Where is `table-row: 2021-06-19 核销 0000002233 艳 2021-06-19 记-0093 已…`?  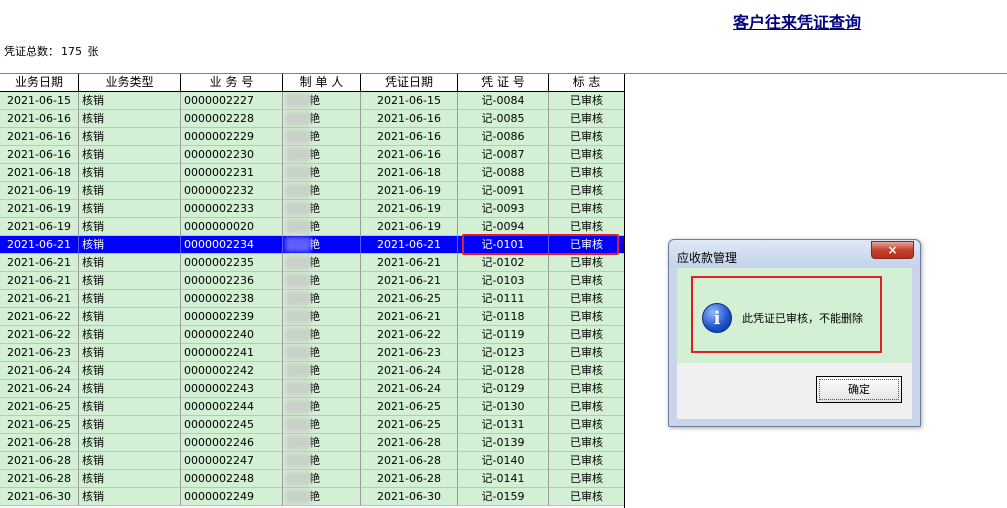
table-row: 2021-06-19 核销 0000002233 艳 2021-06-19 记-0093 已… is located at coordinates (312, 209).